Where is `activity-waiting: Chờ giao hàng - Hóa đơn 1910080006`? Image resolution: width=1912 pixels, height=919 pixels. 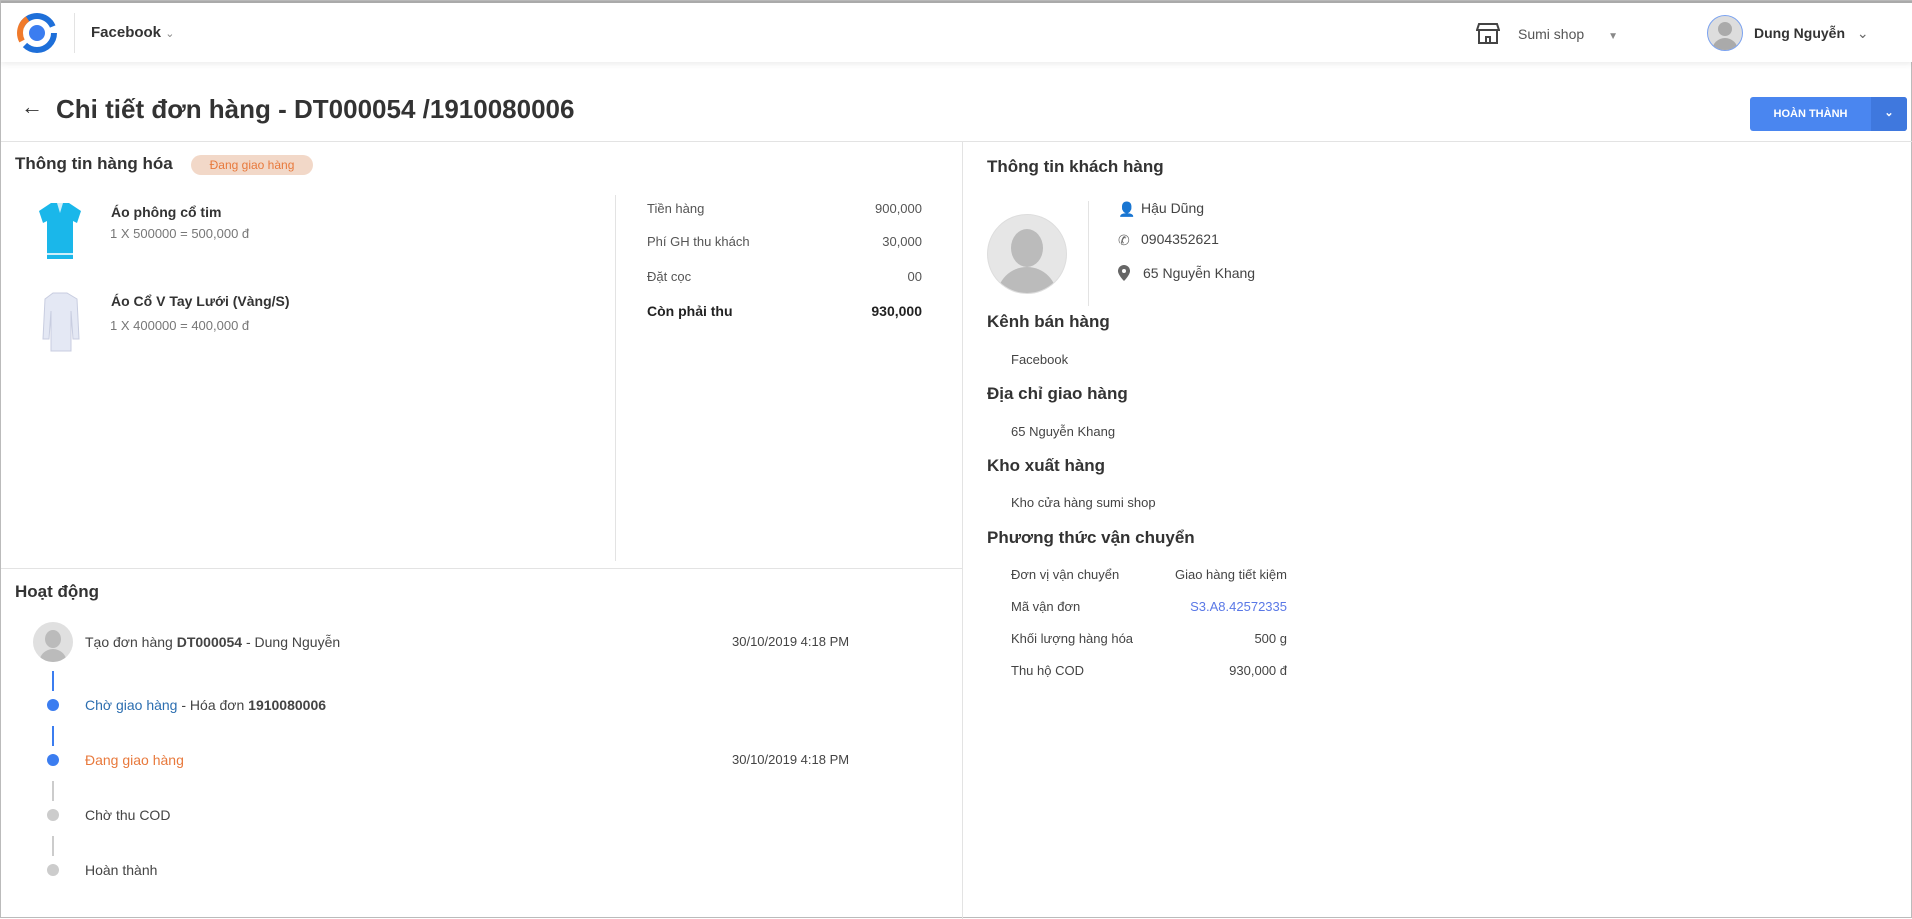 activity-waiting: Chờ giao hàng - Hóa đơn 1910080006 is located at coordinates (205, 705).